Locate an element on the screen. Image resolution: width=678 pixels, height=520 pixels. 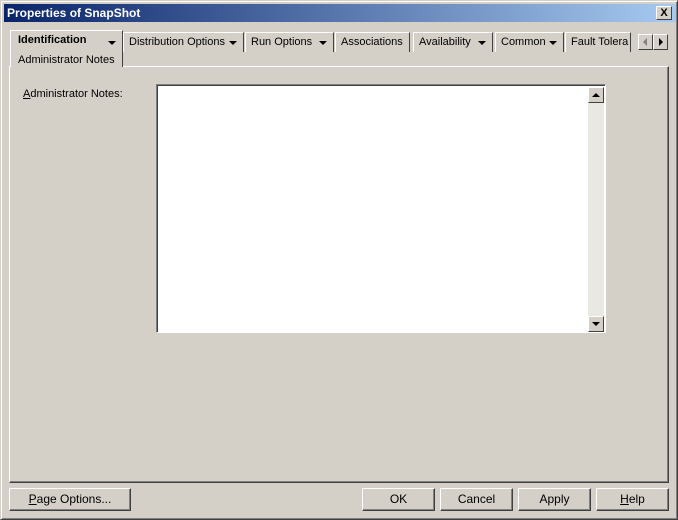
arrow-up-icon is located at coordinates (596, 95).